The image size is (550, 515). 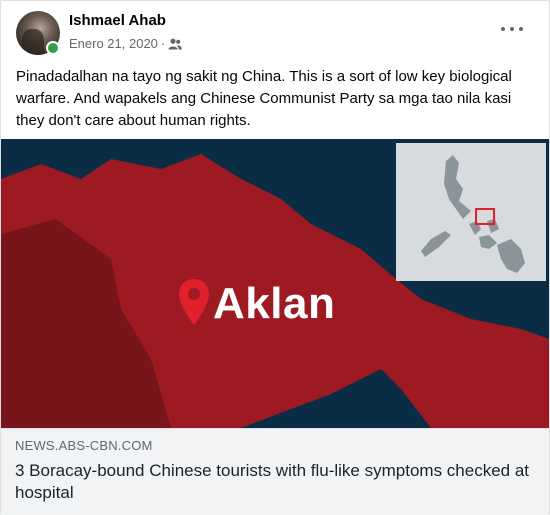 What do you see at coordinates (84, 445) in the screenshot?
I see `link-domain: NEWS.ABS-CBN.COM` at bounding box center [84, 445].